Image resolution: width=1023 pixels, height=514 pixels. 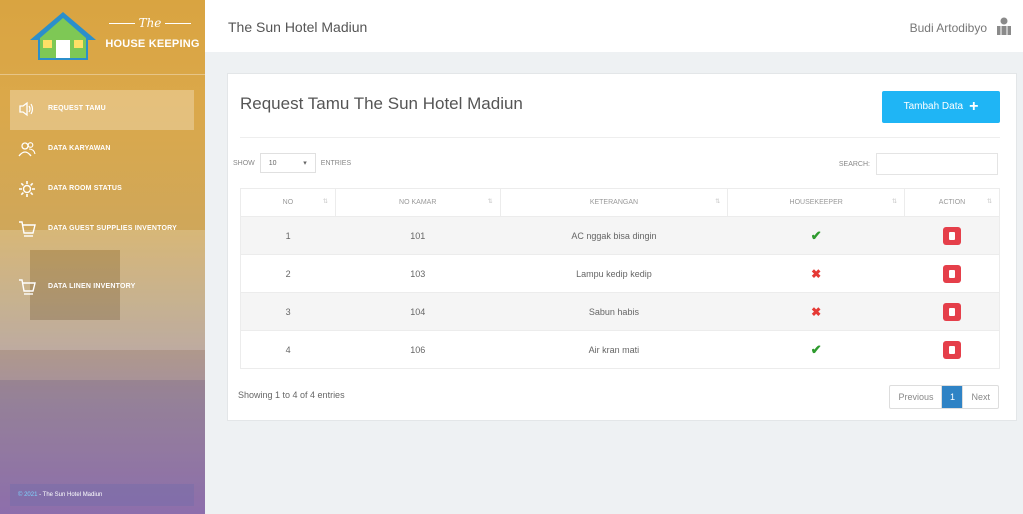 What do you see at coordinates (92, 286) in the screenshot?
I see `sidebar-item-label: DATA LINEN INVENTORY` at bounding box center [92, 286].